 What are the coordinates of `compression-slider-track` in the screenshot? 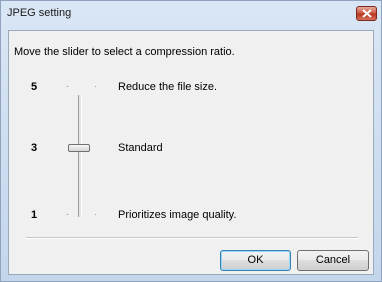 It's located at (80, 156).